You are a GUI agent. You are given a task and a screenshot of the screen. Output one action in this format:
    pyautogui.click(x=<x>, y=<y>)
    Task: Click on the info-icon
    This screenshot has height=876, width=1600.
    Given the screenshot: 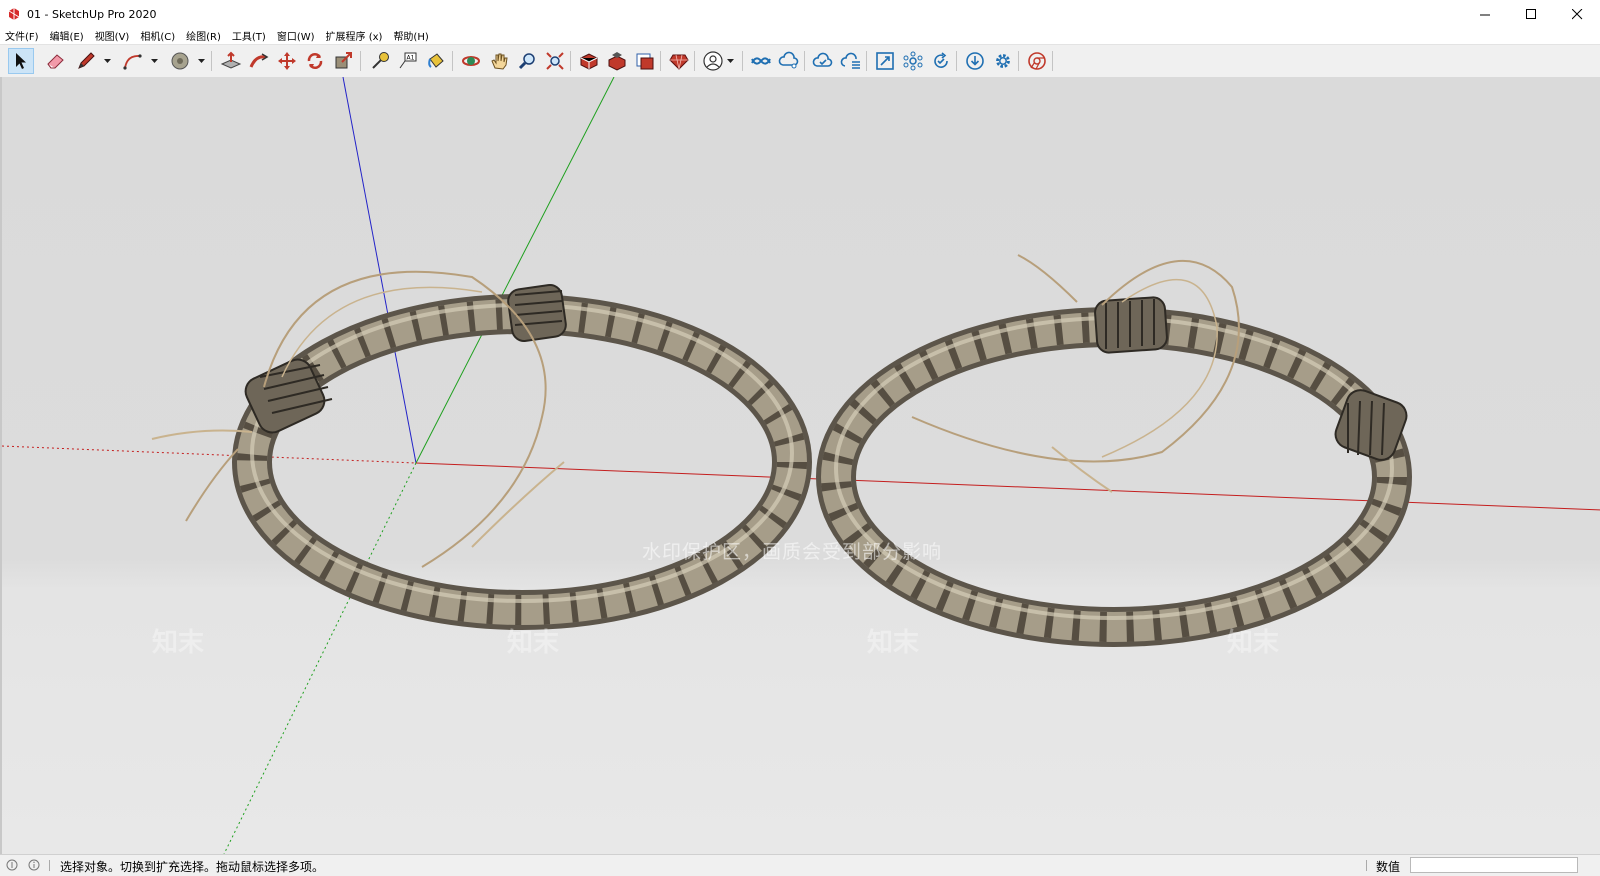 What is the action you would take?
    pyautogui.click(x=34, y=865)
    